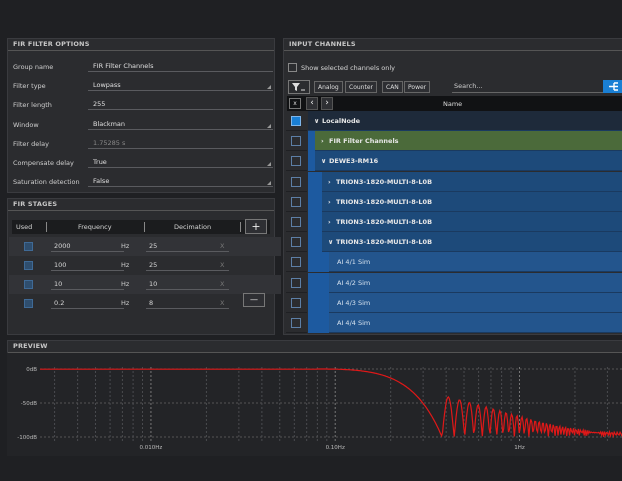 The width and height of the screenshot is (622, 481). Describe the element at coordinates (254, 300) in the screenshot. I see `remove-stage-button: —` at that location.